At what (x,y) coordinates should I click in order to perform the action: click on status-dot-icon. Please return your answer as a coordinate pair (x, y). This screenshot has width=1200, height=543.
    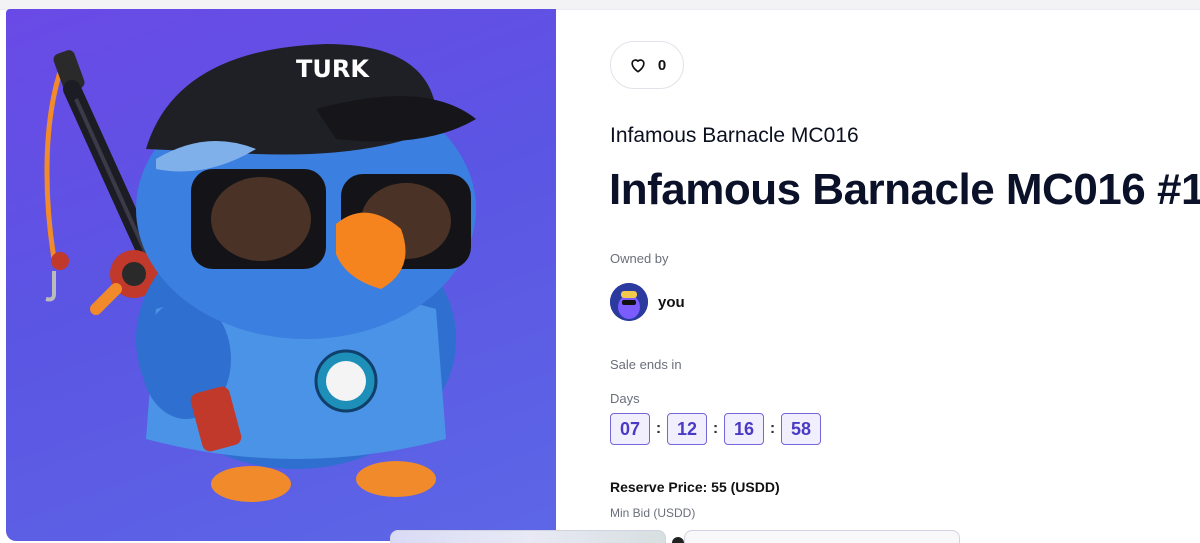
    Looking at the image, I should click on (678, 540).